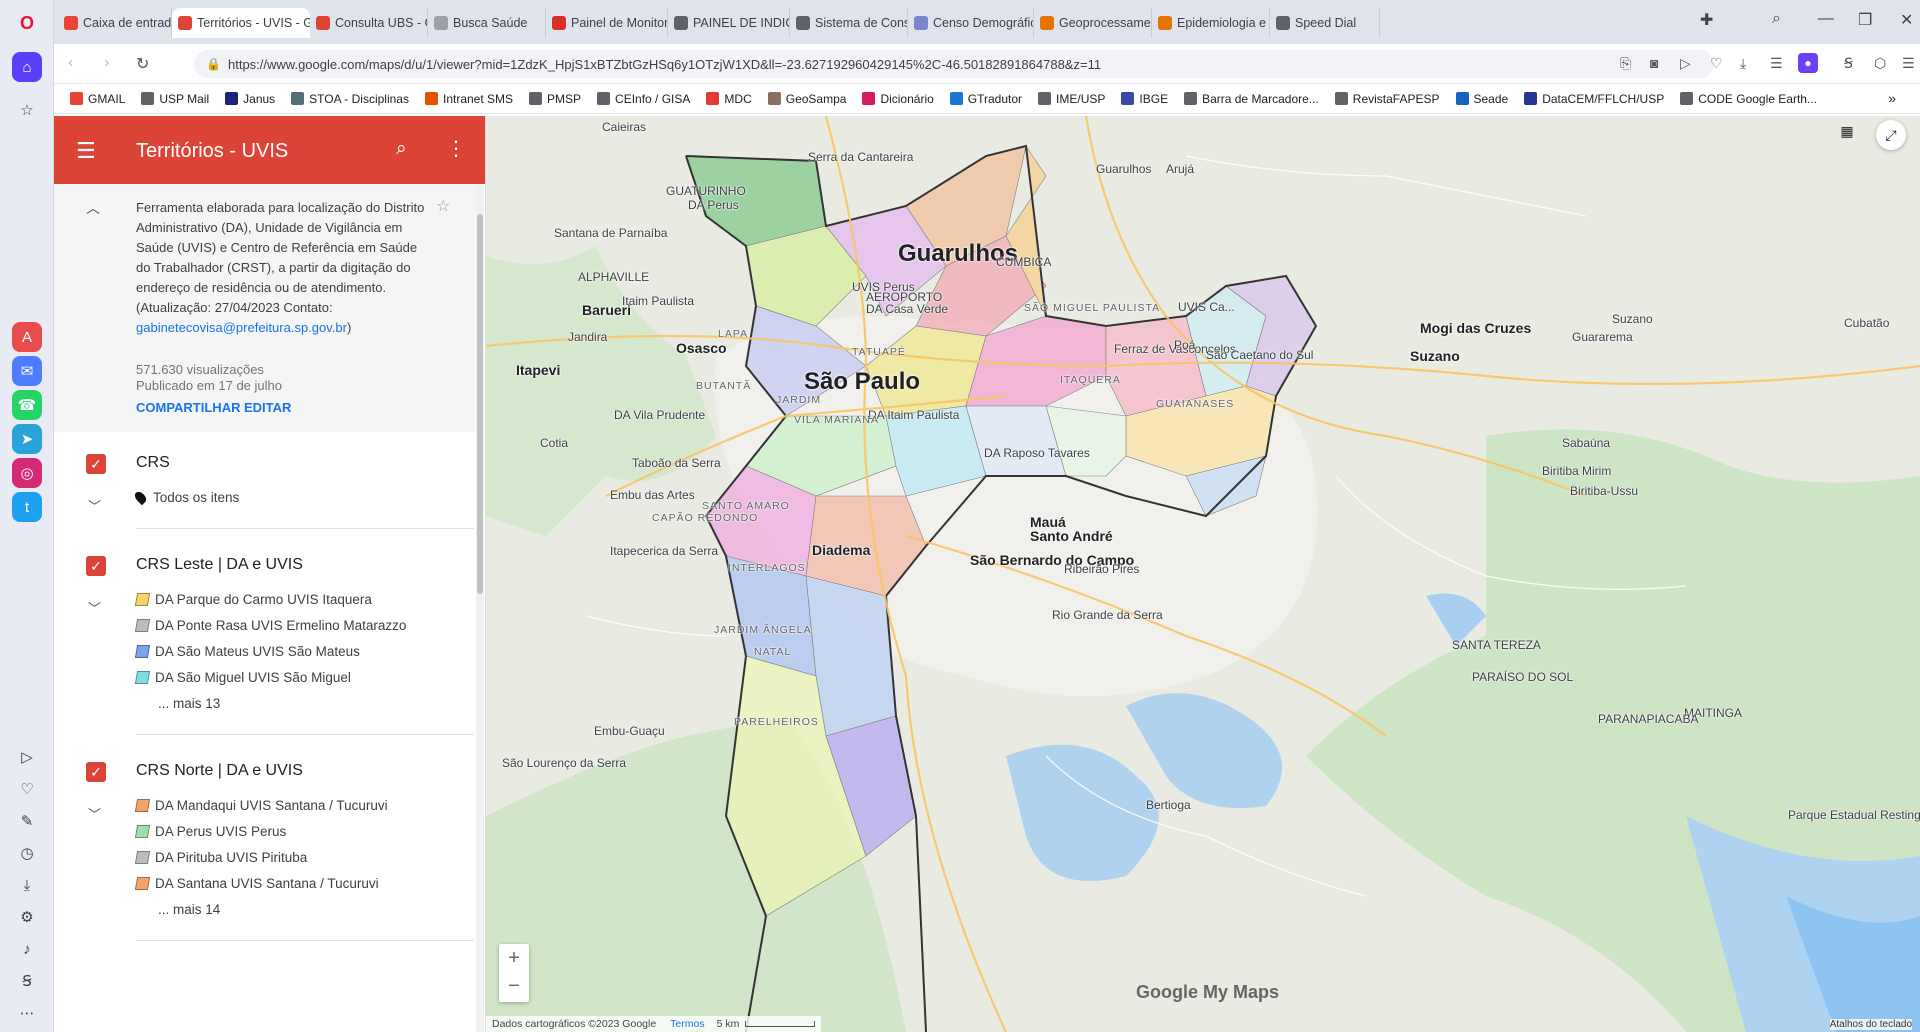 This screenshot has width=1920, height=1032. Describe the element at coordinates (93, 208) in the screenshot. I see `collapse-chevron-icon: ︿` at that location.